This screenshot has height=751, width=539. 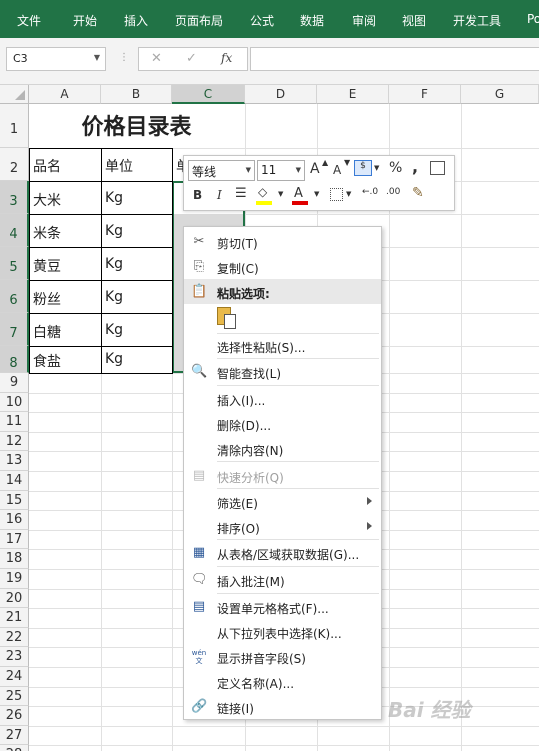 What do you see at coordinates (282, 241) in the screenshot?
I see `menu-item-cut: ✂ 剪切(T)` at bounding box center [282, 241].